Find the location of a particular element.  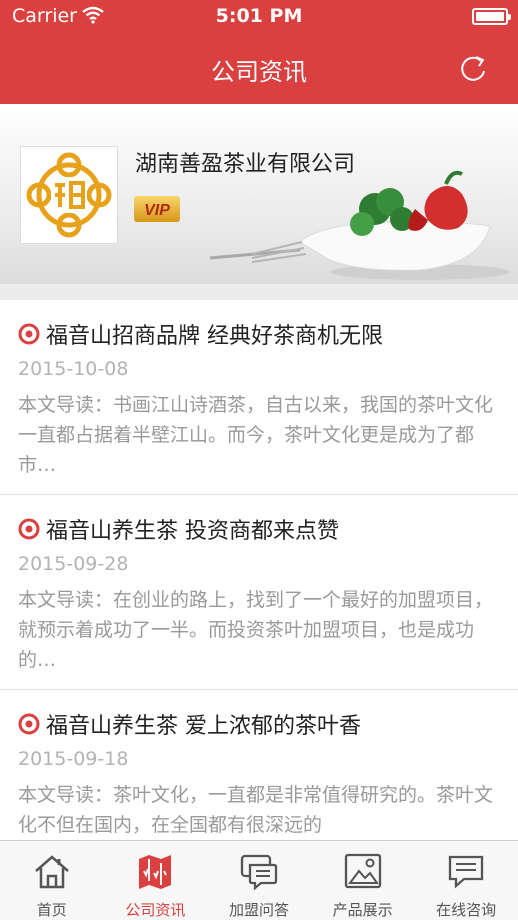

tab-home: 首页 is located at coordinates (52, 880).